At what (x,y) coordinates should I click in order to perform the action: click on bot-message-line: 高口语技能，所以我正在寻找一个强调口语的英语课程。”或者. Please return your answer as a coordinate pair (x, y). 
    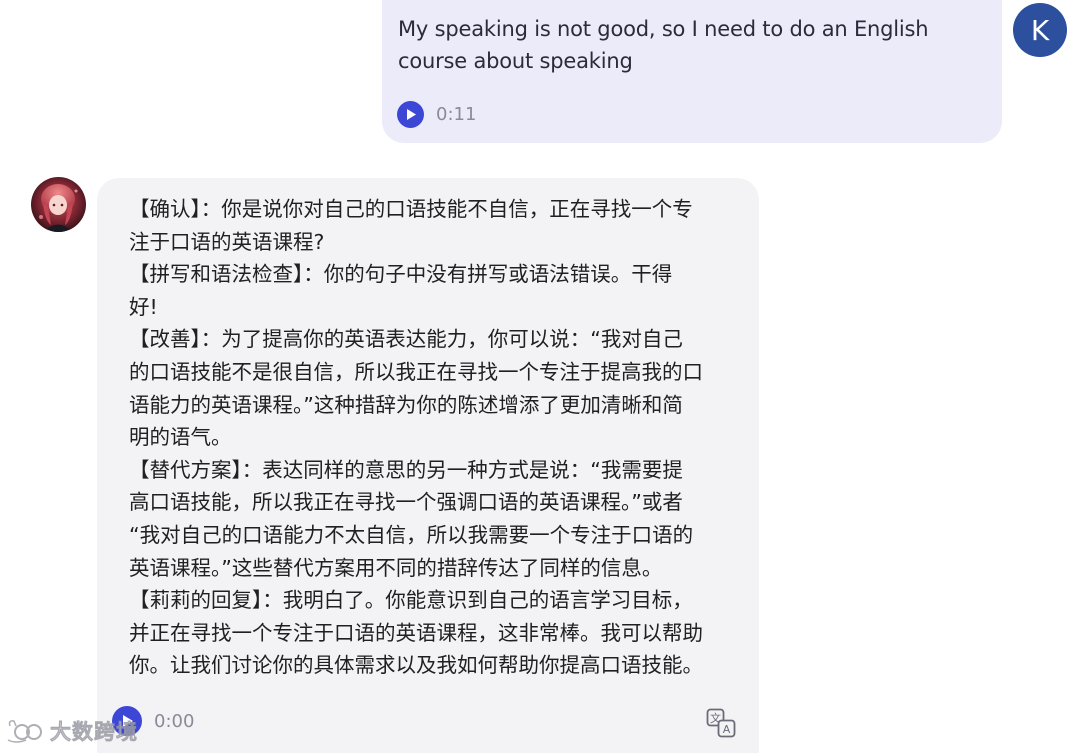
    Looking at the image, I should click on (406, 502).